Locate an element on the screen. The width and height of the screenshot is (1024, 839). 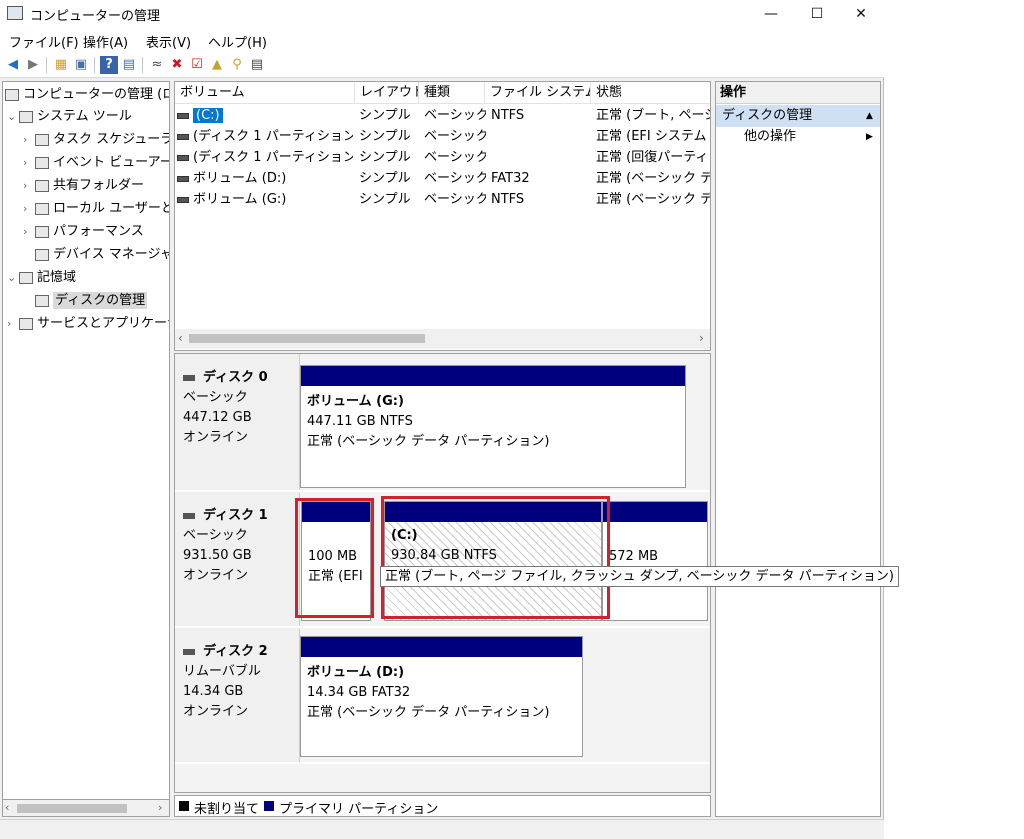
toolbar-separator is located at coordinates (46, 65).